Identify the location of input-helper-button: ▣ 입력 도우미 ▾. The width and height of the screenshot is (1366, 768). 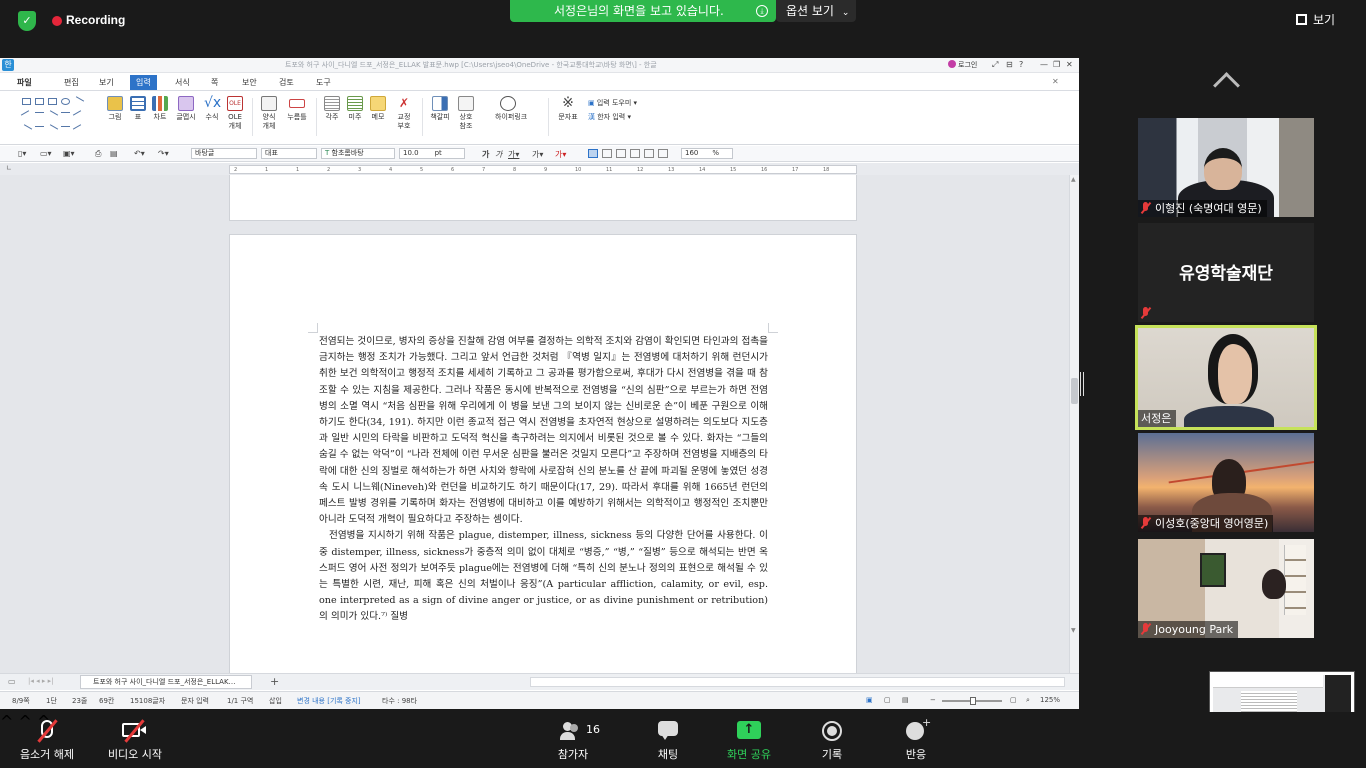
(612, 103).